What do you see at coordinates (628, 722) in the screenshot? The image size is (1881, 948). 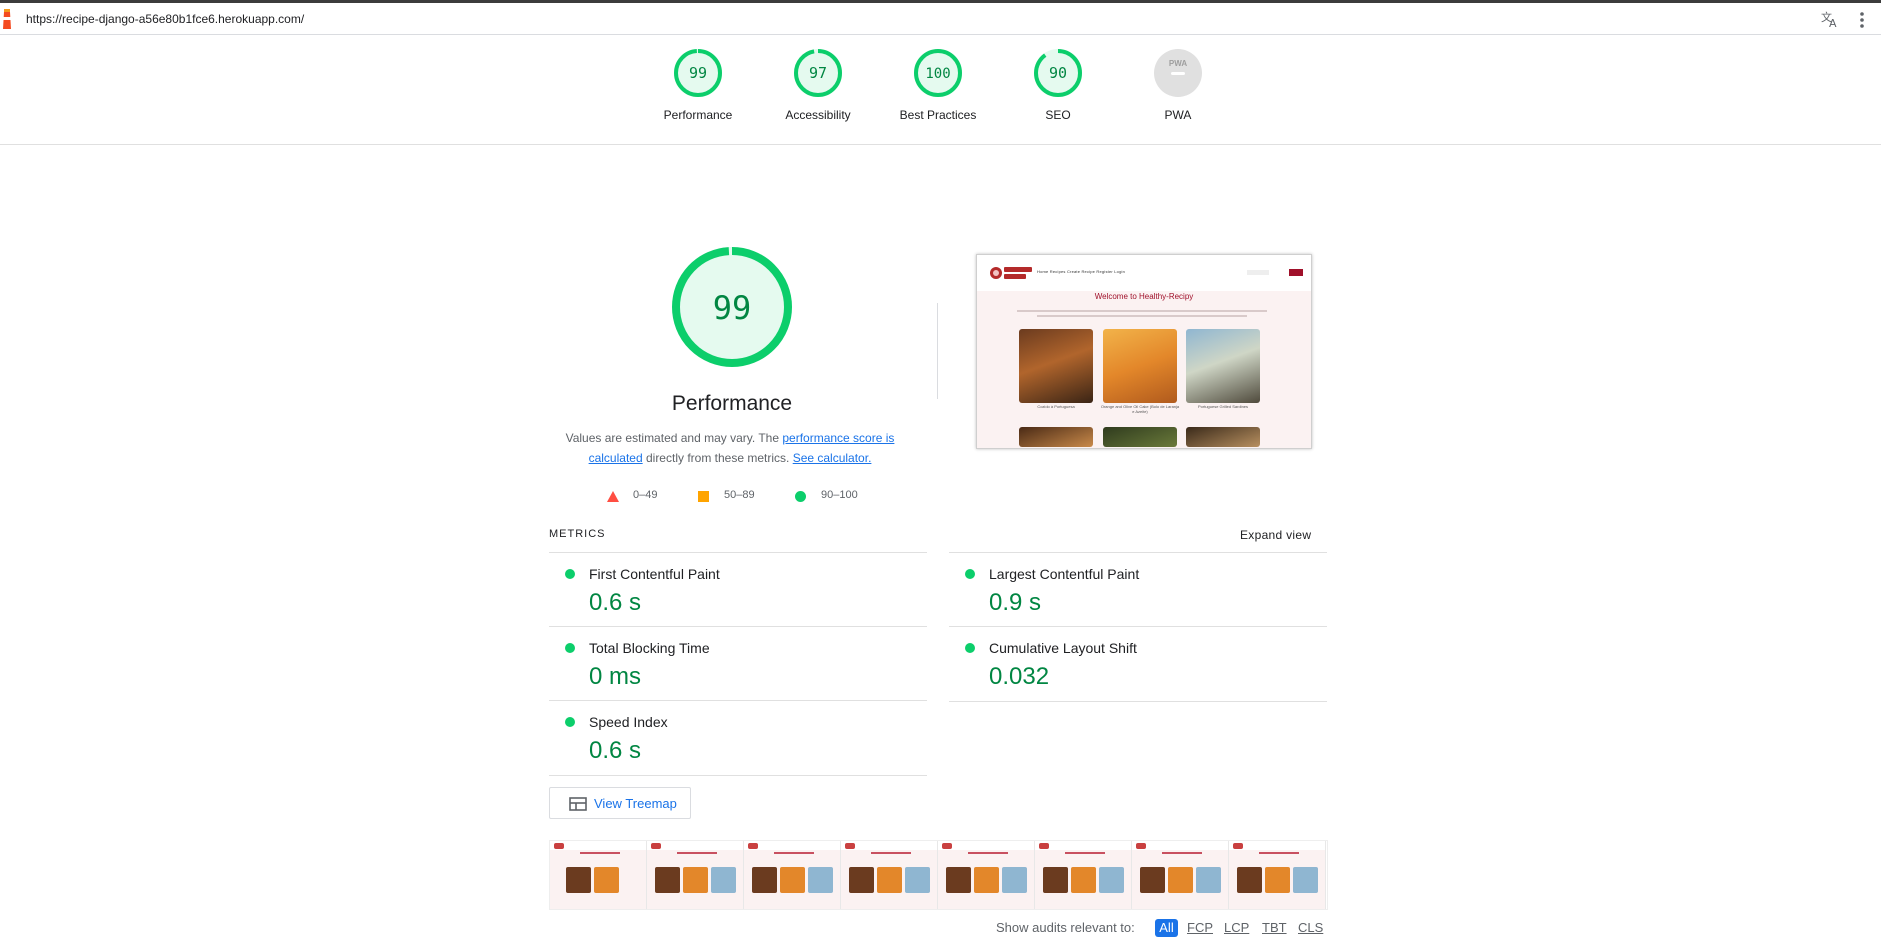 I see `metric-name: Speed Index` at bounding box center [628, 722].